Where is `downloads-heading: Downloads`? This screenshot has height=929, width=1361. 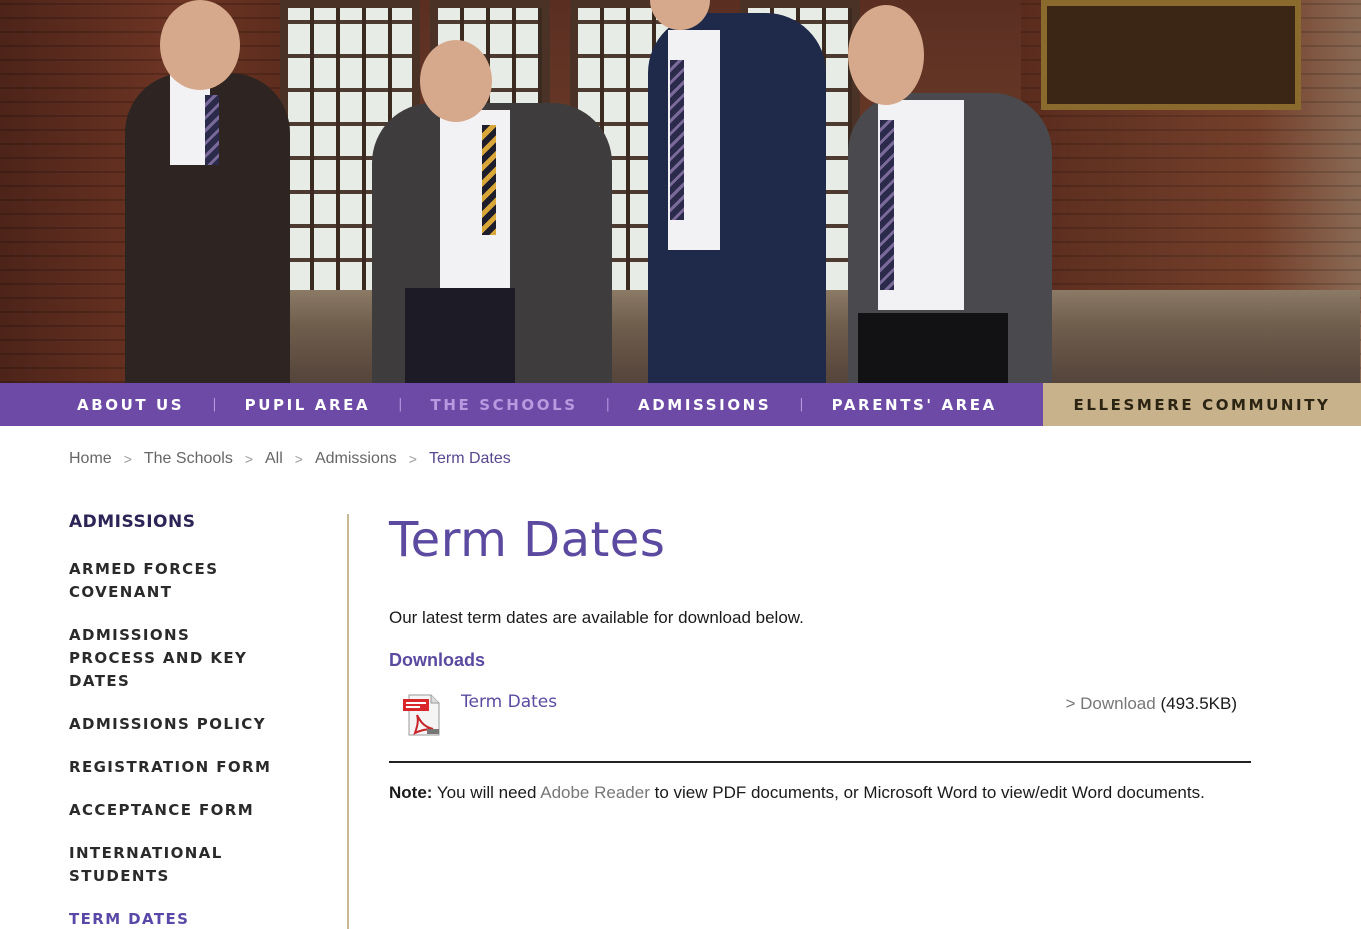 downloads-heading: Downloads is located at coordinates (437, 660).